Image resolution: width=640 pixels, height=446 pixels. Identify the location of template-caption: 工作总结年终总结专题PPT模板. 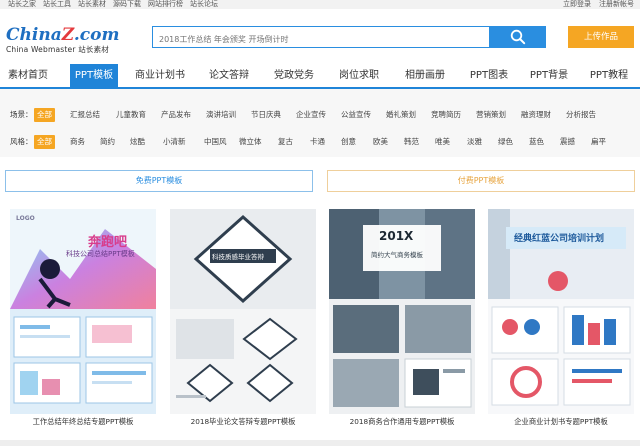
(83, 422).